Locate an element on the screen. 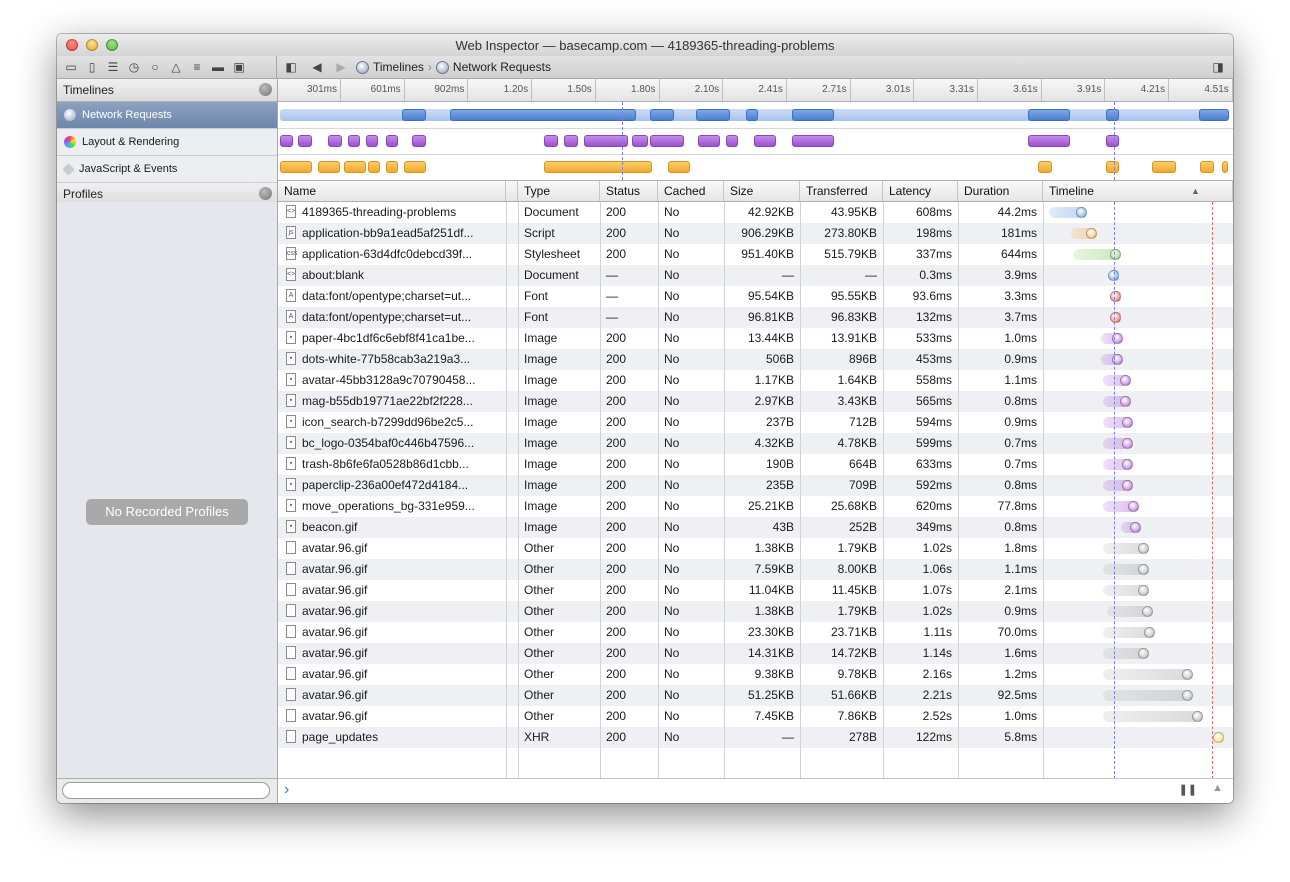 This screenshot has width=1290, height=882. sidebar-toggle-icon: ◧ is located at coordinates (291, 67).